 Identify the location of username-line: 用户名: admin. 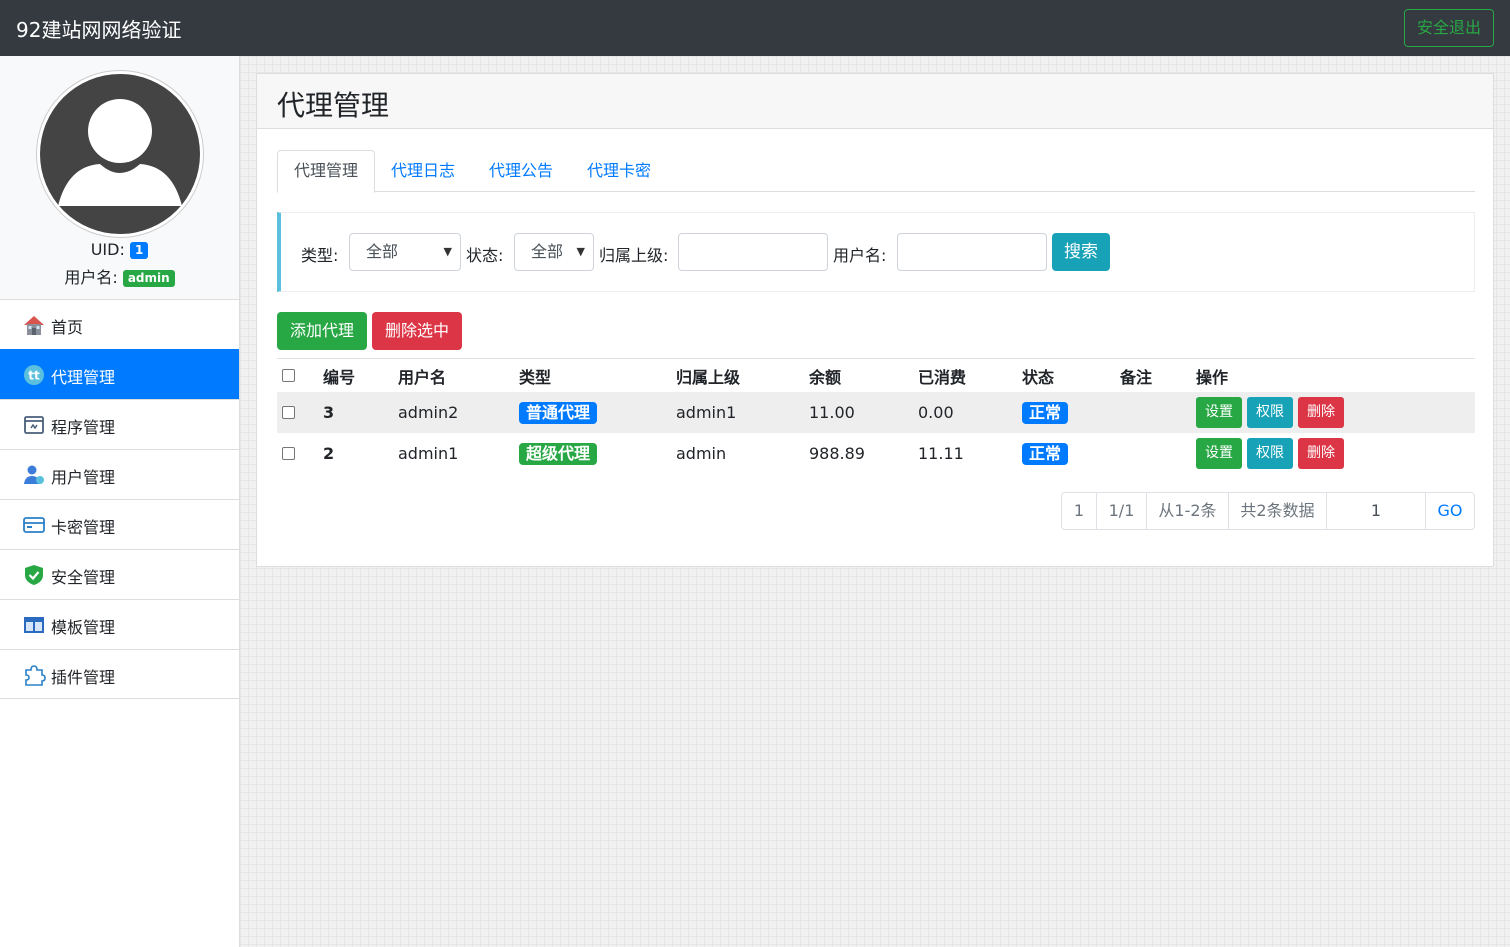
(119, 276).